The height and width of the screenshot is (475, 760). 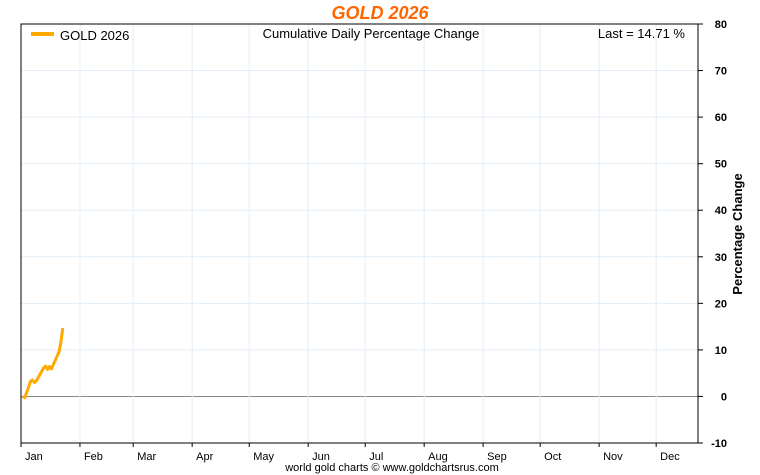 I want to click on x-tick-label: Feb, so click(x=93, y=457).